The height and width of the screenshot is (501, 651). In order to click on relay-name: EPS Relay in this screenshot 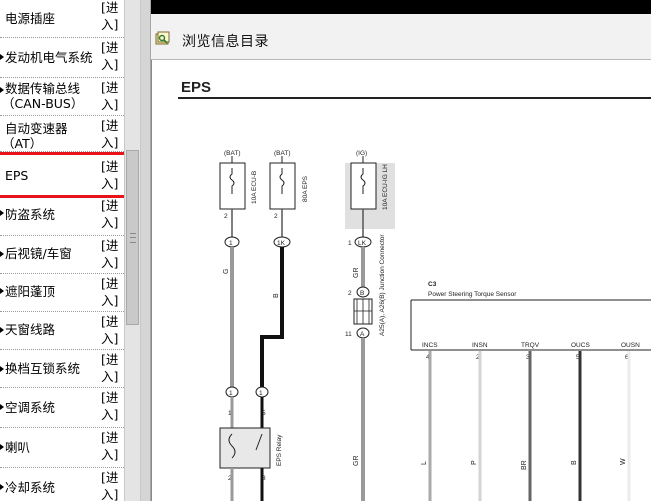, I will do `click(279, 450)`.